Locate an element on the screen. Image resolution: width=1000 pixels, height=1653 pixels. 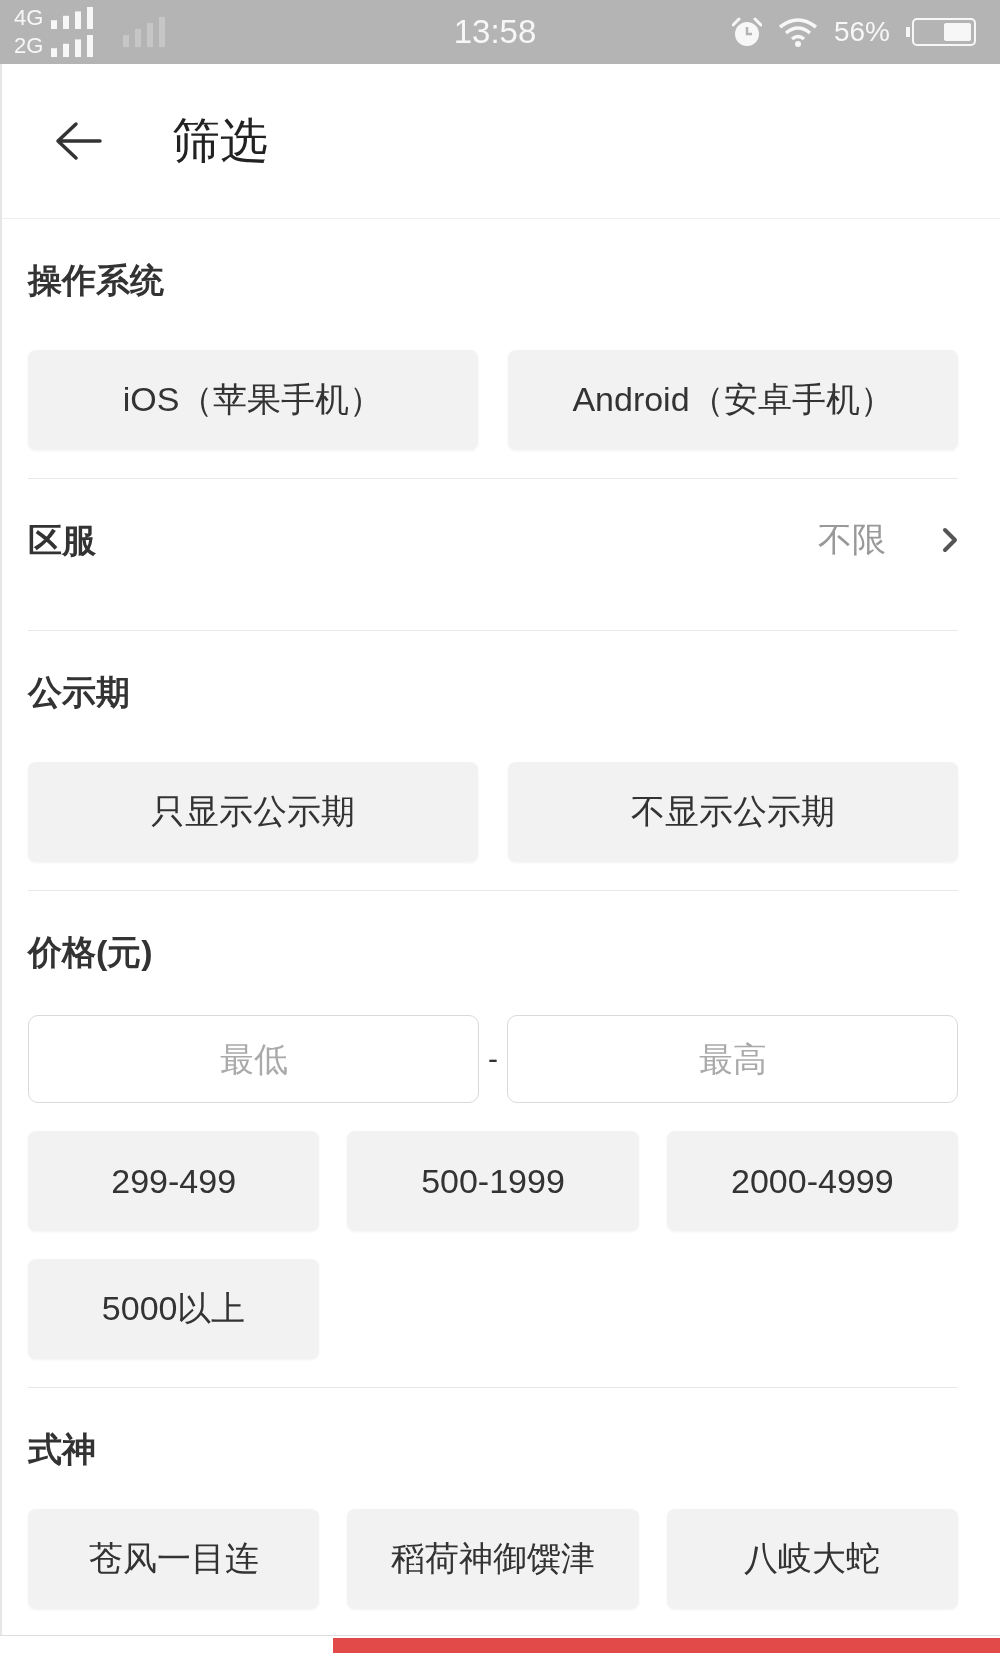
section-title: 公示期 is located at coordinates (79, 692).